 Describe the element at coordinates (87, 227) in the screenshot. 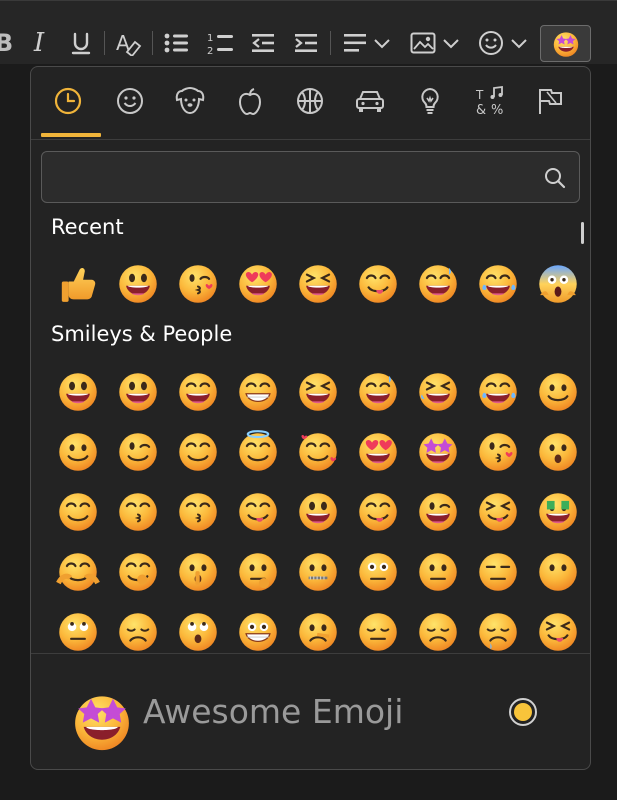

I see `section-title-recent: Recent` at that location.